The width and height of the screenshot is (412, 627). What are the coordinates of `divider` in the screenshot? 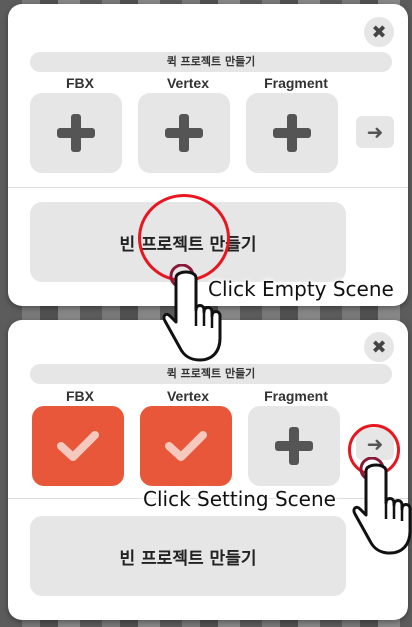 It's located at (208, 187).